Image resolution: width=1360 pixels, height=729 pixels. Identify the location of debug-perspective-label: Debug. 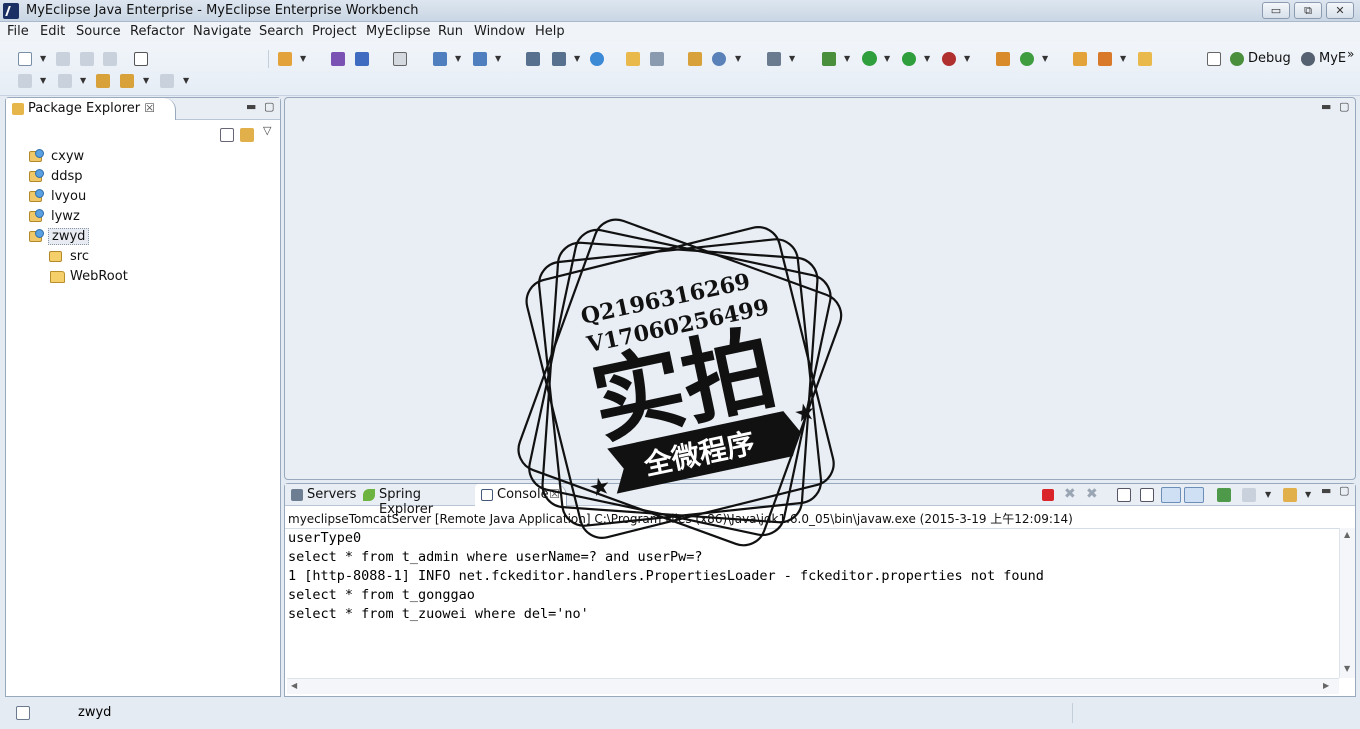
(1269, 58).